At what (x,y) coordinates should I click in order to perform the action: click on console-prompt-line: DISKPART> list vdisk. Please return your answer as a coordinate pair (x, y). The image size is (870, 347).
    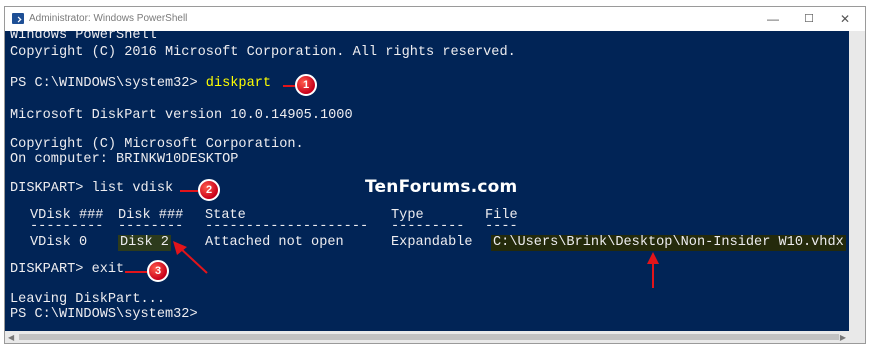
    Looking at the image, I should click on (91, 189).